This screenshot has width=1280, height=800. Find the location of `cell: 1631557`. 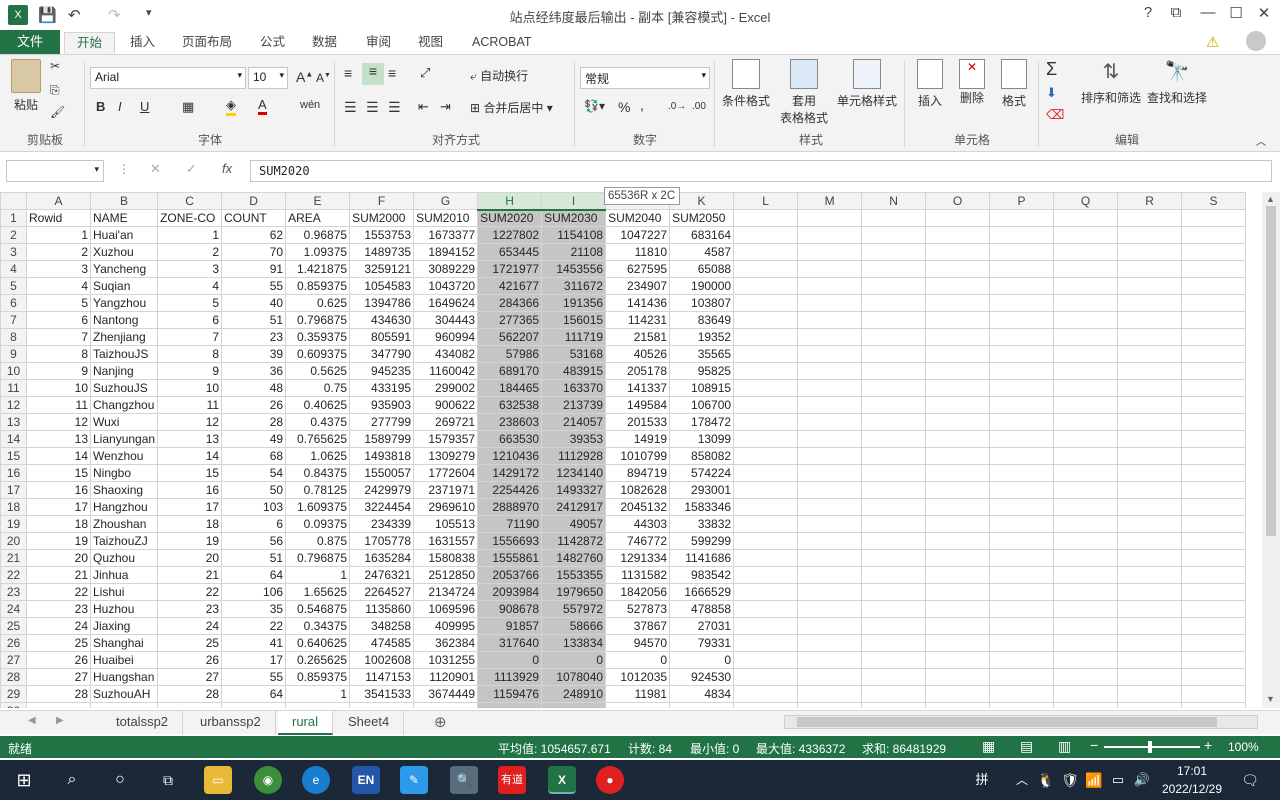

cell: 1631557 is located at coordinates (446, 541).